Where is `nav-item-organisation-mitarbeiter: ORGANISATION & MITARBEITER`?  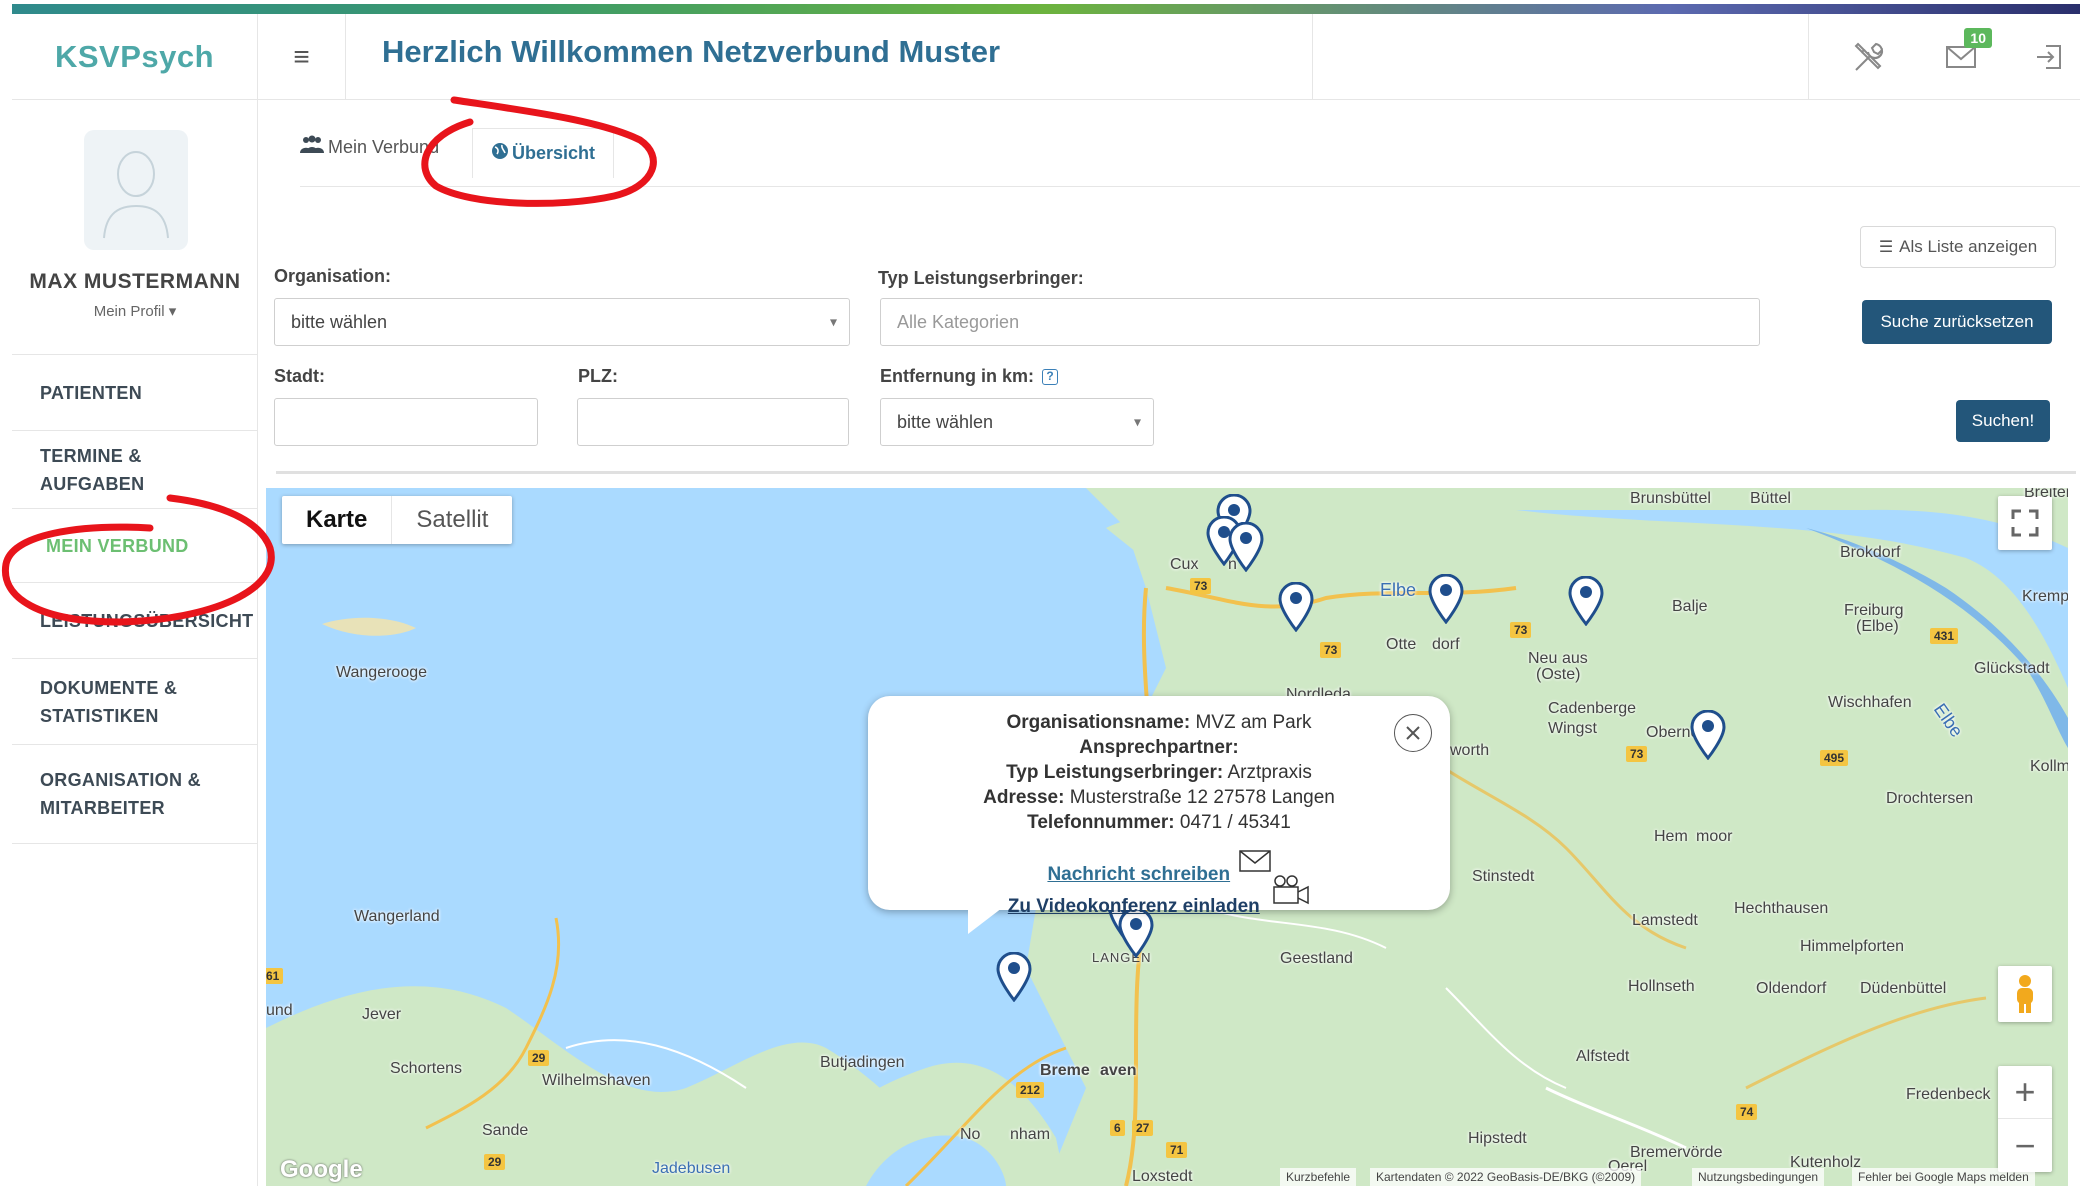 nav-item-organisation-mitarbeiter: ORGANISATION & MITARBEITER is located at coordinates (135, 794).